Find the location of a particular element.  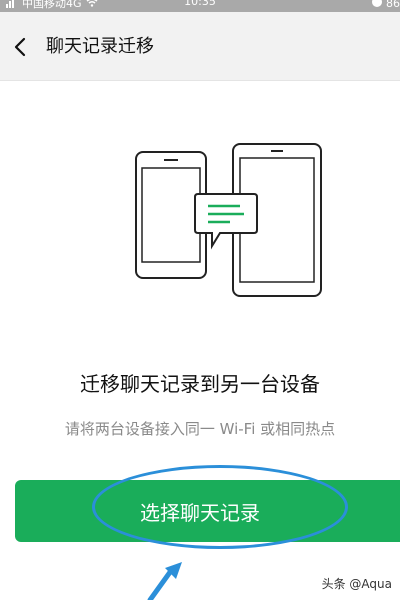

page-title: 聊天记录迁移 is located at coordinates (100, 46).